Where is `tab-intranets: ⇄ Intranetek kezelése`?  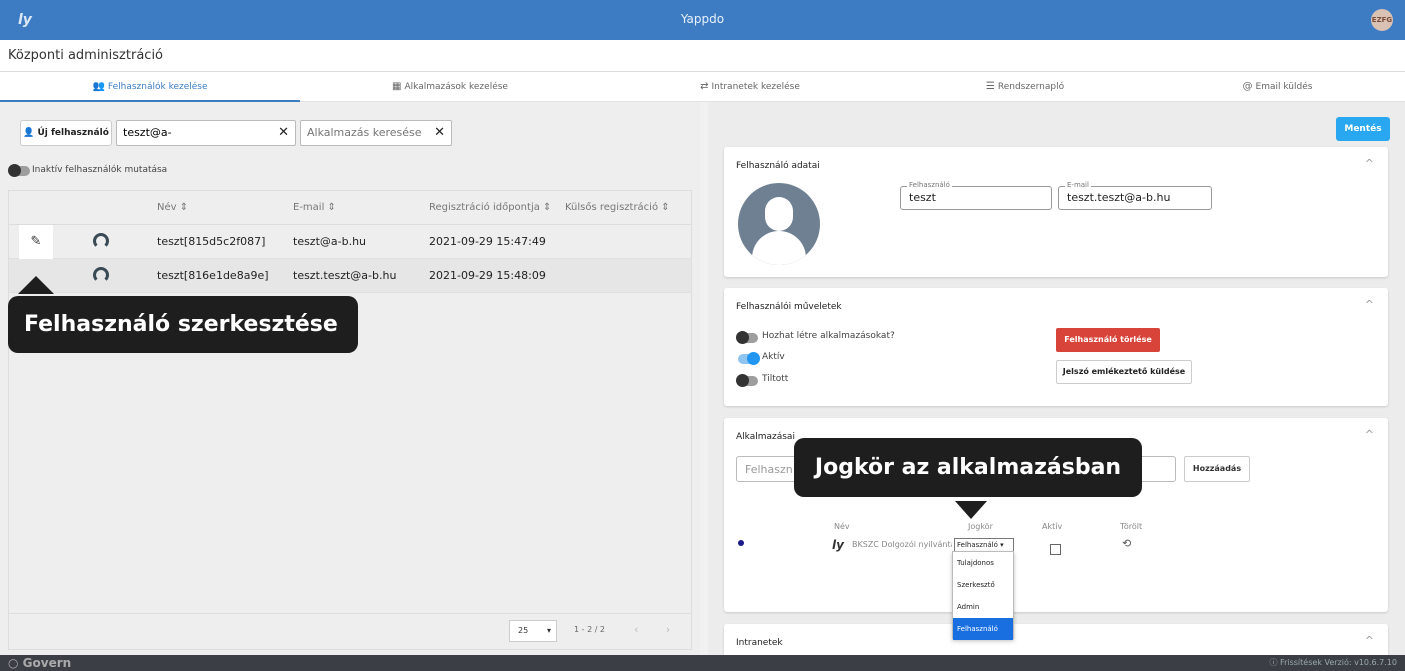
tab-intranets: ⇄ Intranetek kezelése is located at coordinates (750, 87).